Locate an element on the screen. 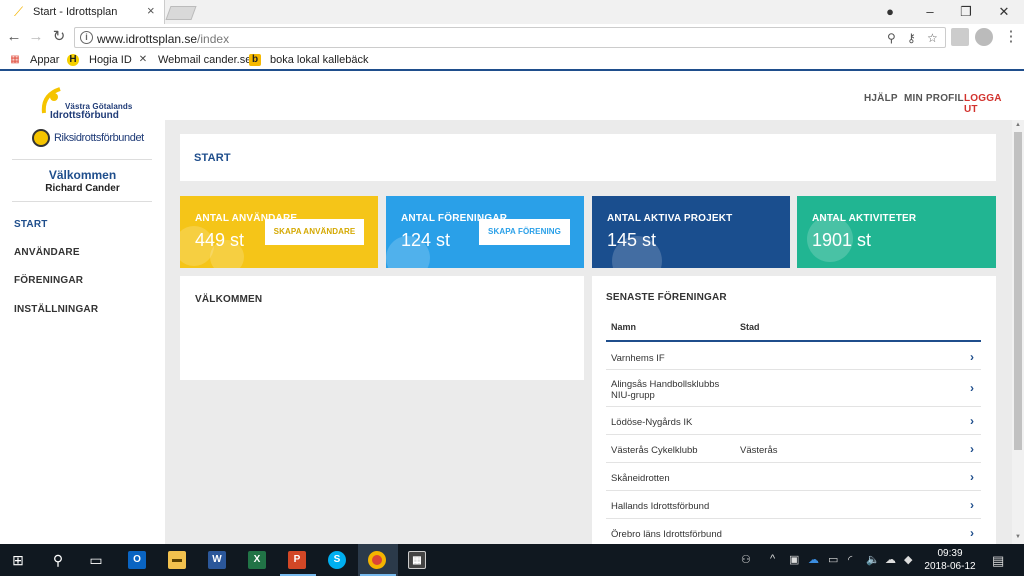 This screenshot has height=576, width=1024. chevron-up-icon: ^ is located at coordinates (772, 559).